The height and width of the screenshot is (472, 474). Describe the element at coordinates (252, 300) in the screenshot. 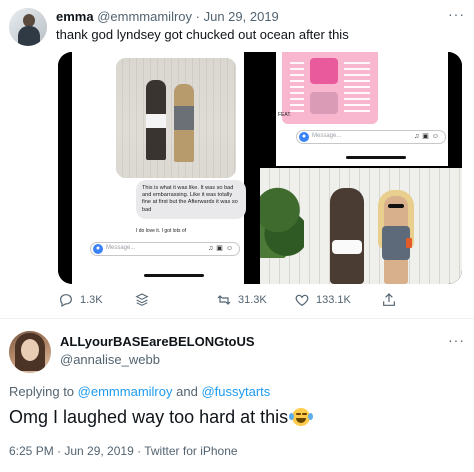

I see `retweet-count: 31.3K` at that location.